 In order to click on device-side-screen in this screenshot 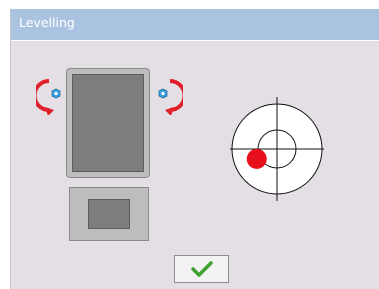, I will do `click(109, 214)`.